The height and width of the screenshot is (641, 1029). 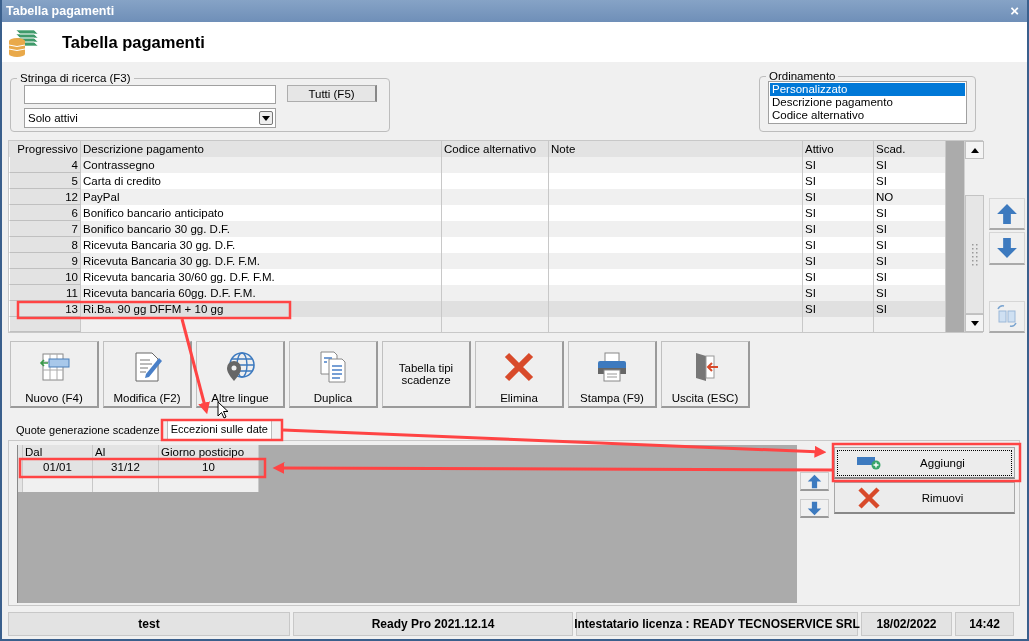 I want to click on status-field: 14:42, so click(x=984, y=624).